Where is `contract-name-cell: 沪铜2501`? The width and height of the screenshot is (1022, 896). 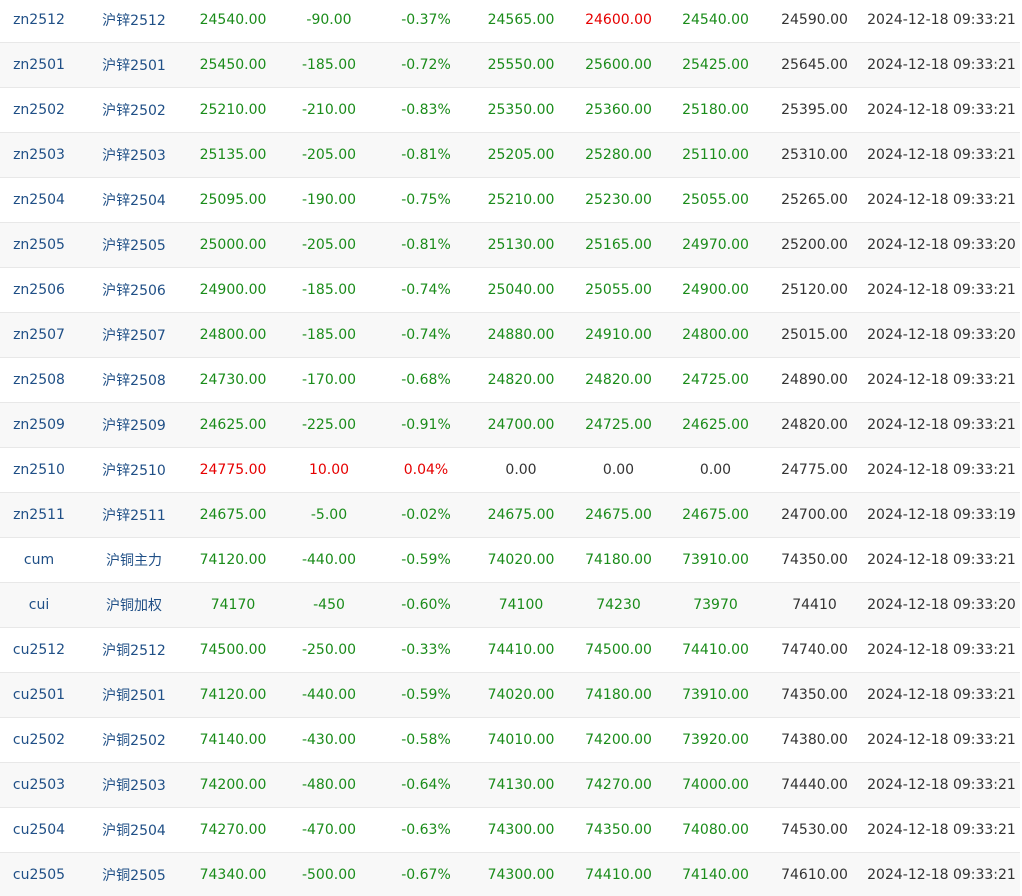
contract-name-cell: 沪铜2501 is located at coordinates (134, 695).